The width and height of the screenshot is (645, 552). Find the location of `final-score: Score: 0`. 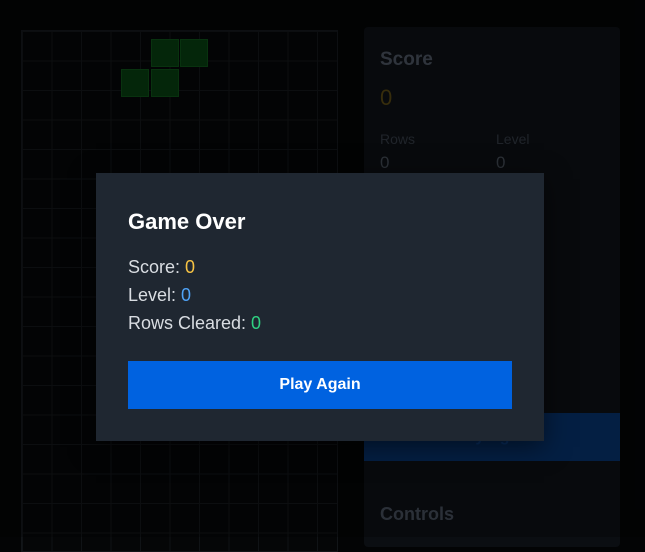

final-score: Score: 0 is located at coordinates (161, 267).